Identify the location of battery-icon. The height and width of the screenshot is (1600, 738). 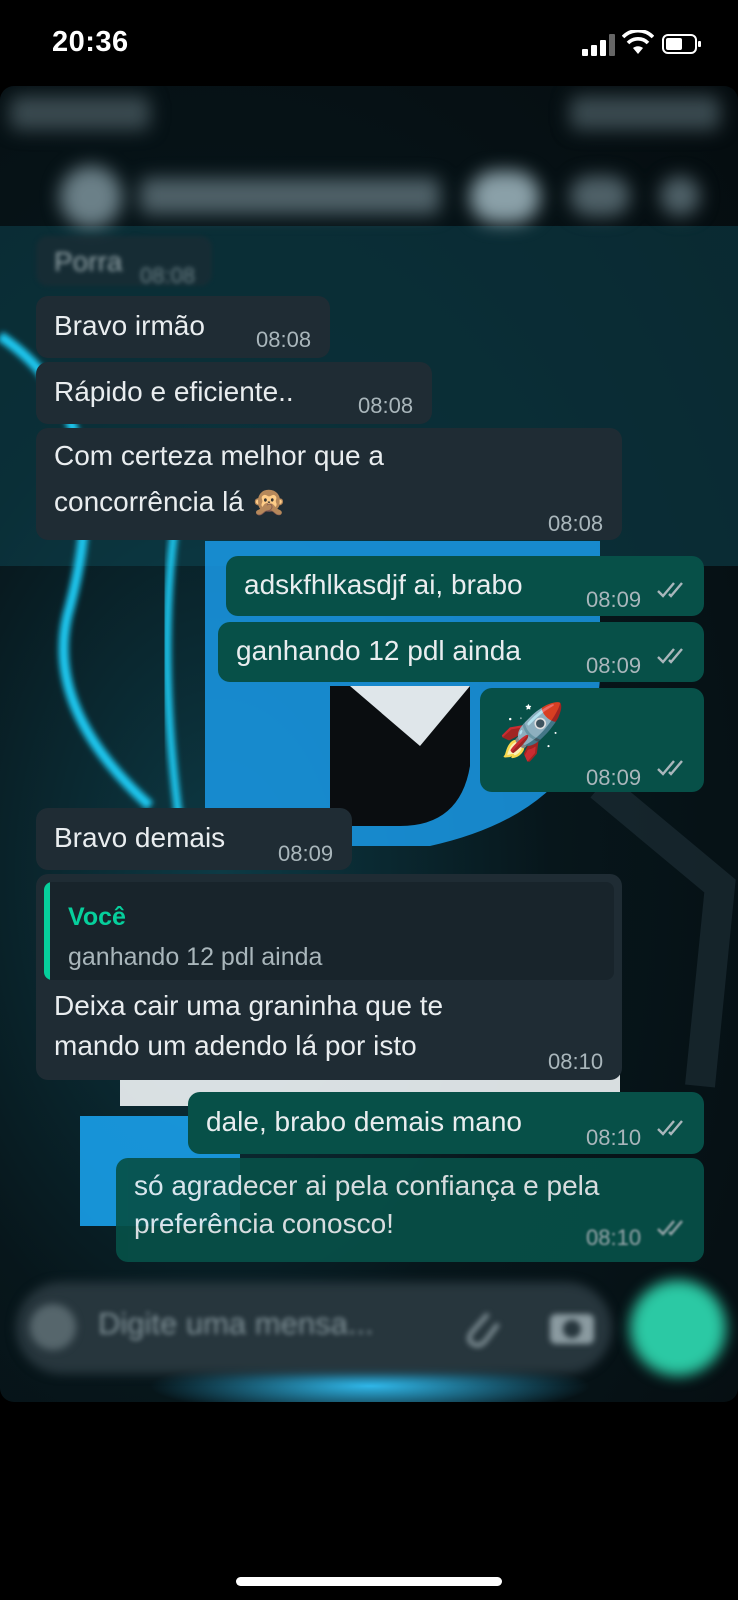
(681, 44).